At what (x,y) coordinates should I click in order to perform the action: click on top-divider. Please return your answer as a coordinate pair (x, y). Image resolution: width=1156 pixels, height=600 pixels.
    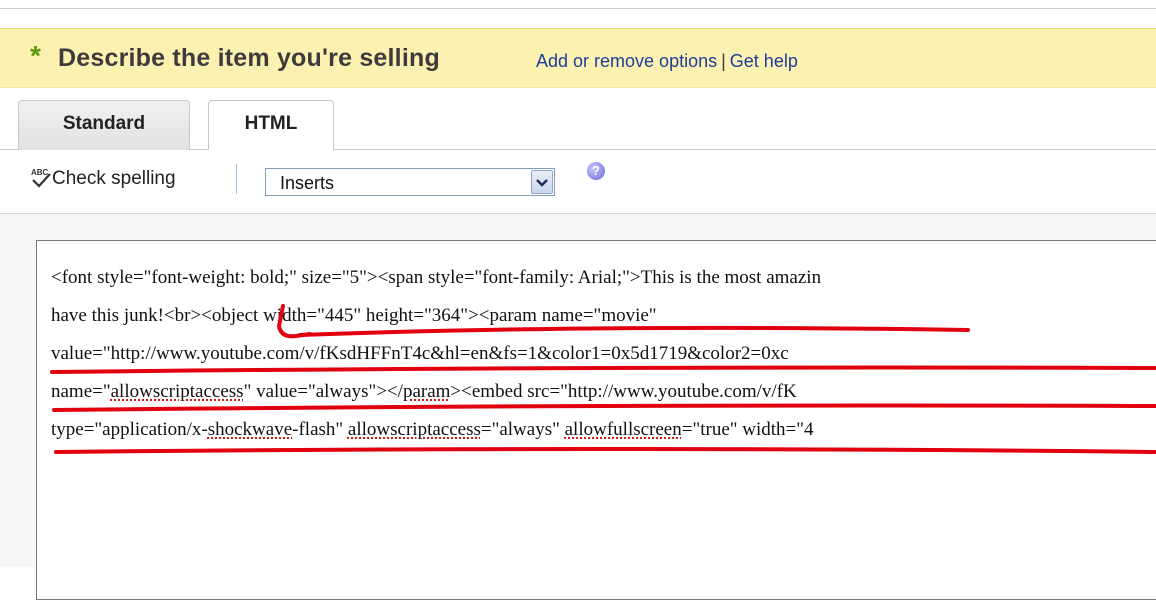
    Looking at the image, I should click on (578, 4).